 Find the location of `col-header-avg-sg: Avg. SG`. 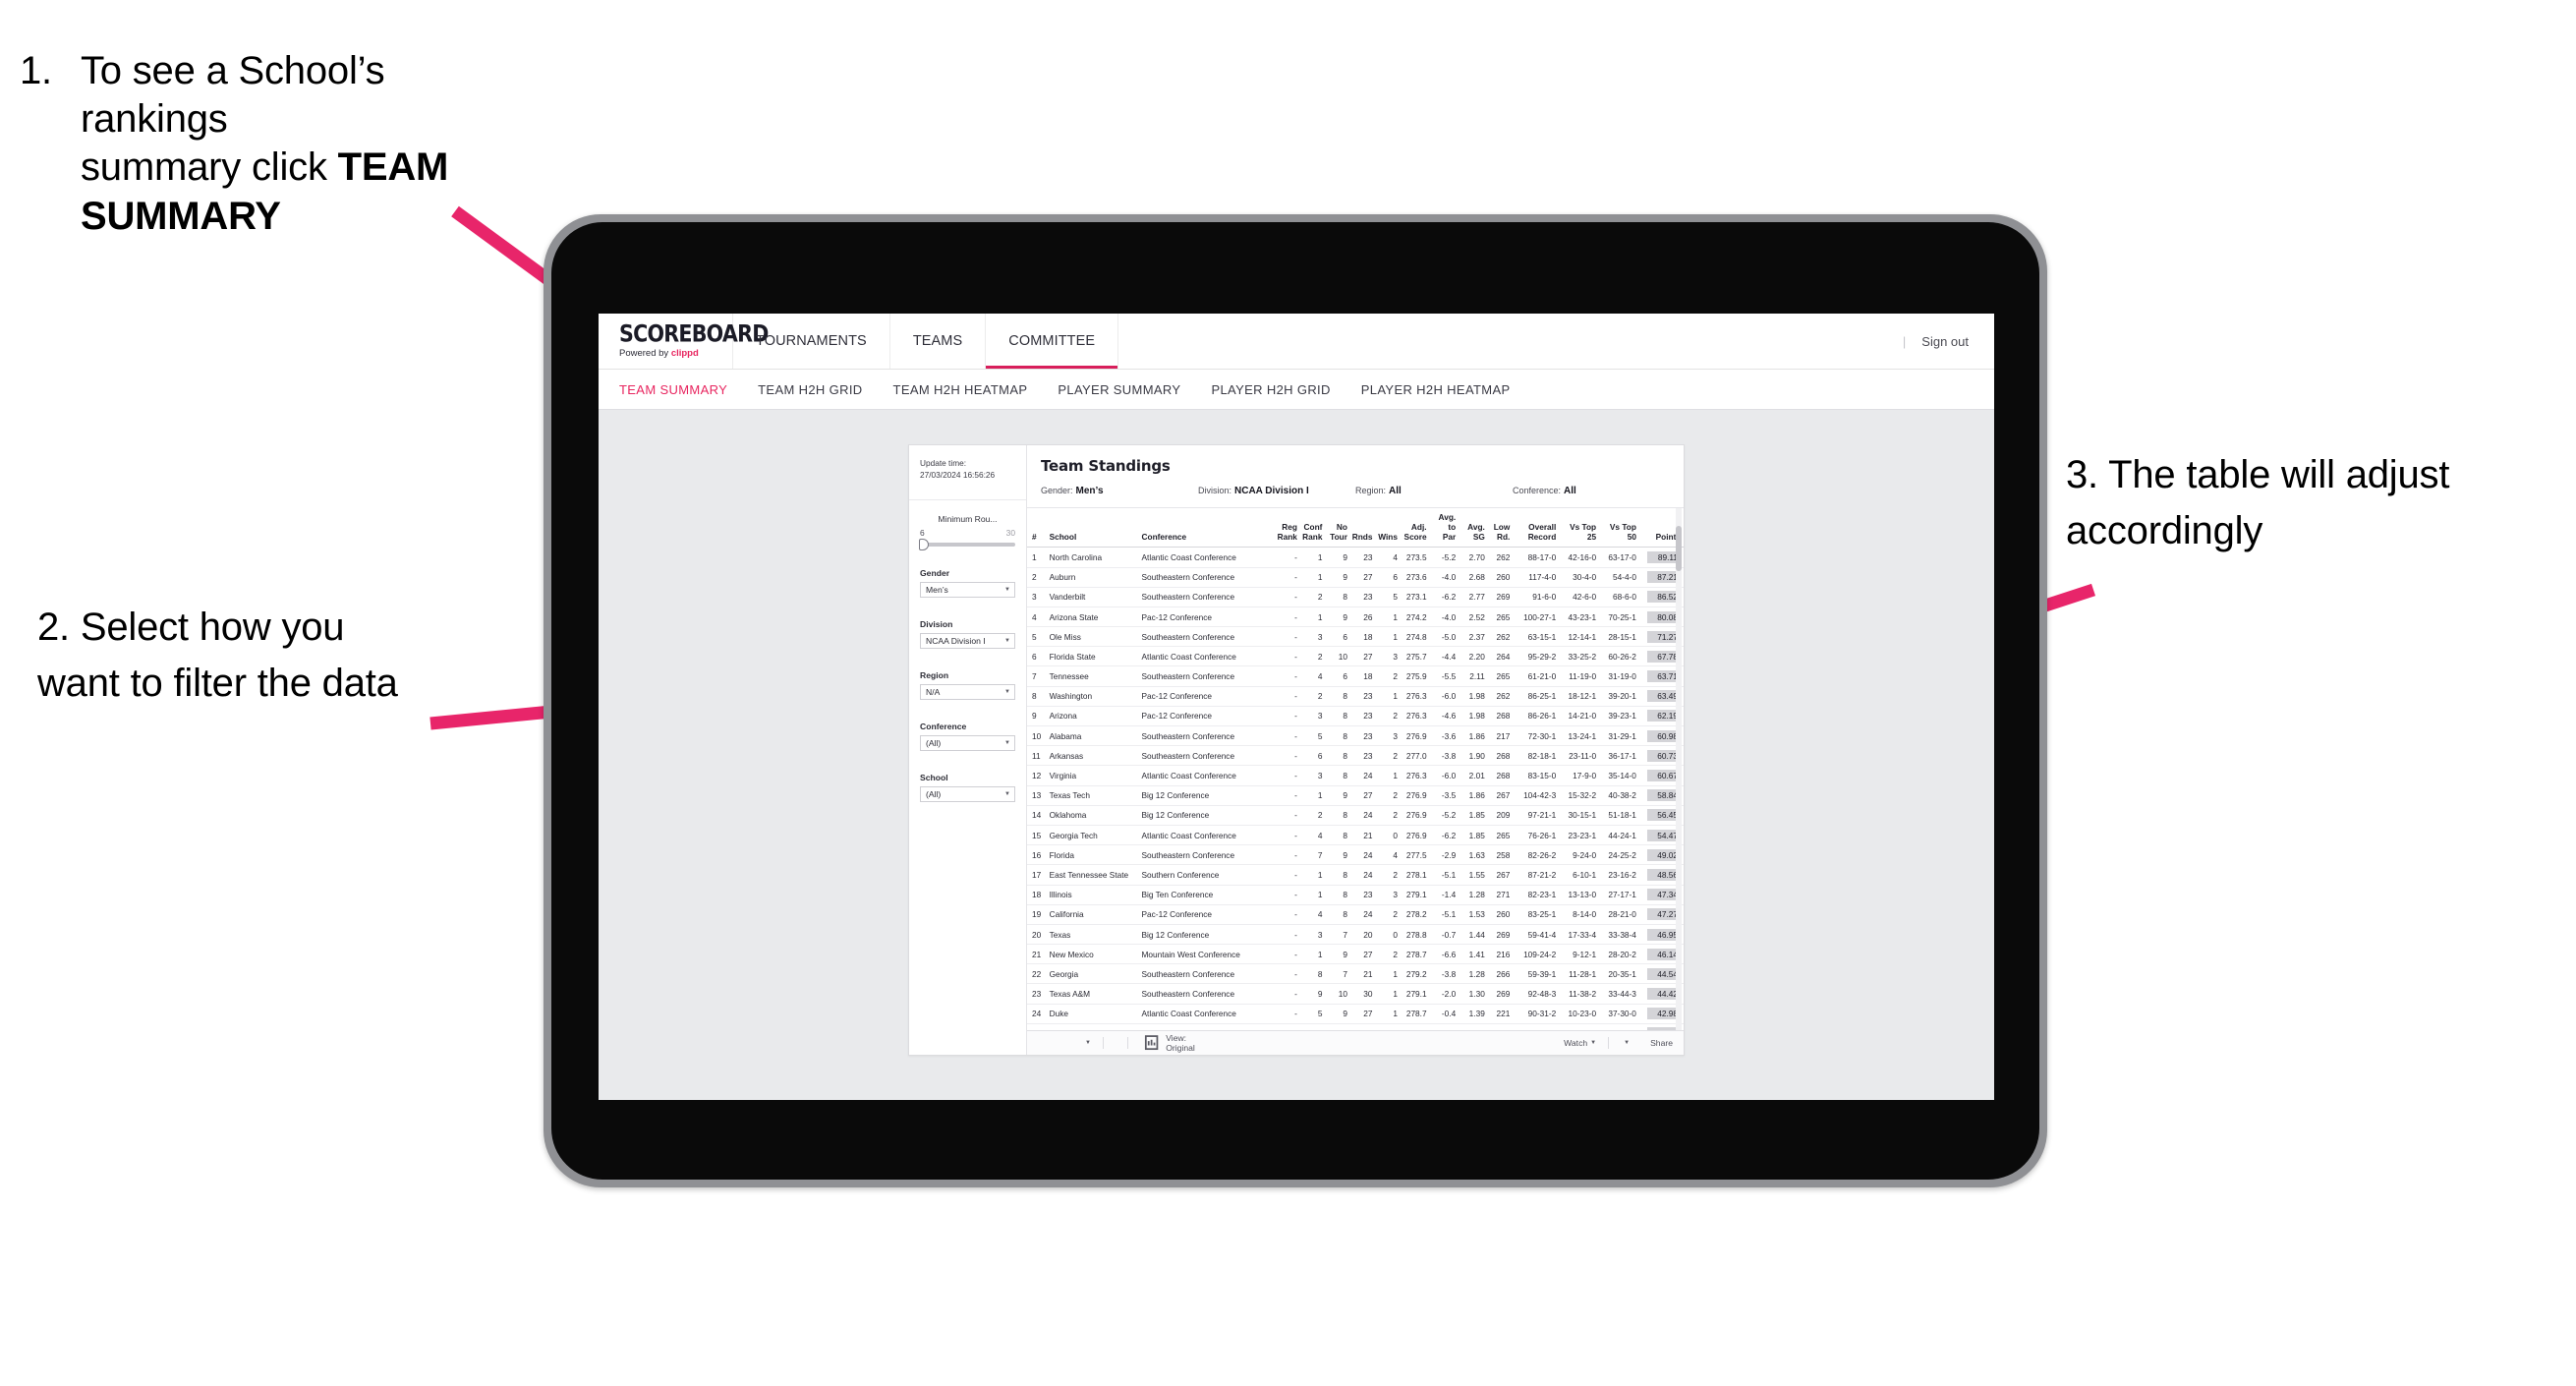

col-header-avg-sg: Avg. SG is located at coordinates (1473, 529).